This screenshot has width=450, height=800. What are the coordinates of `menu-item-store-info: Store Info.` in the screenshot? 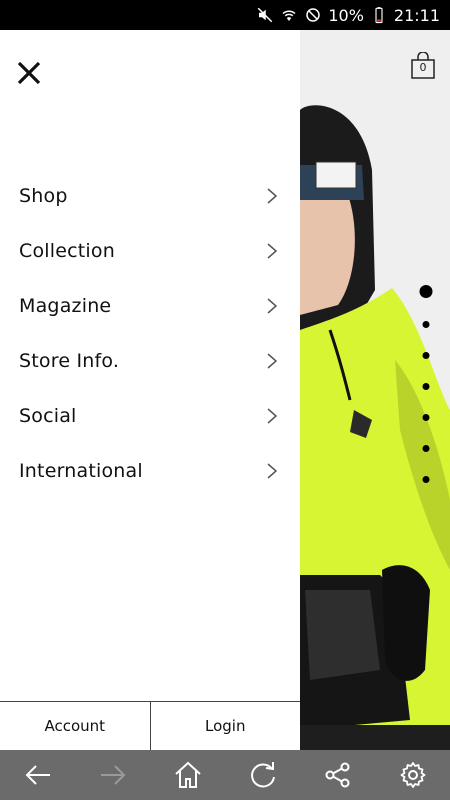 It's located at (150, 360).